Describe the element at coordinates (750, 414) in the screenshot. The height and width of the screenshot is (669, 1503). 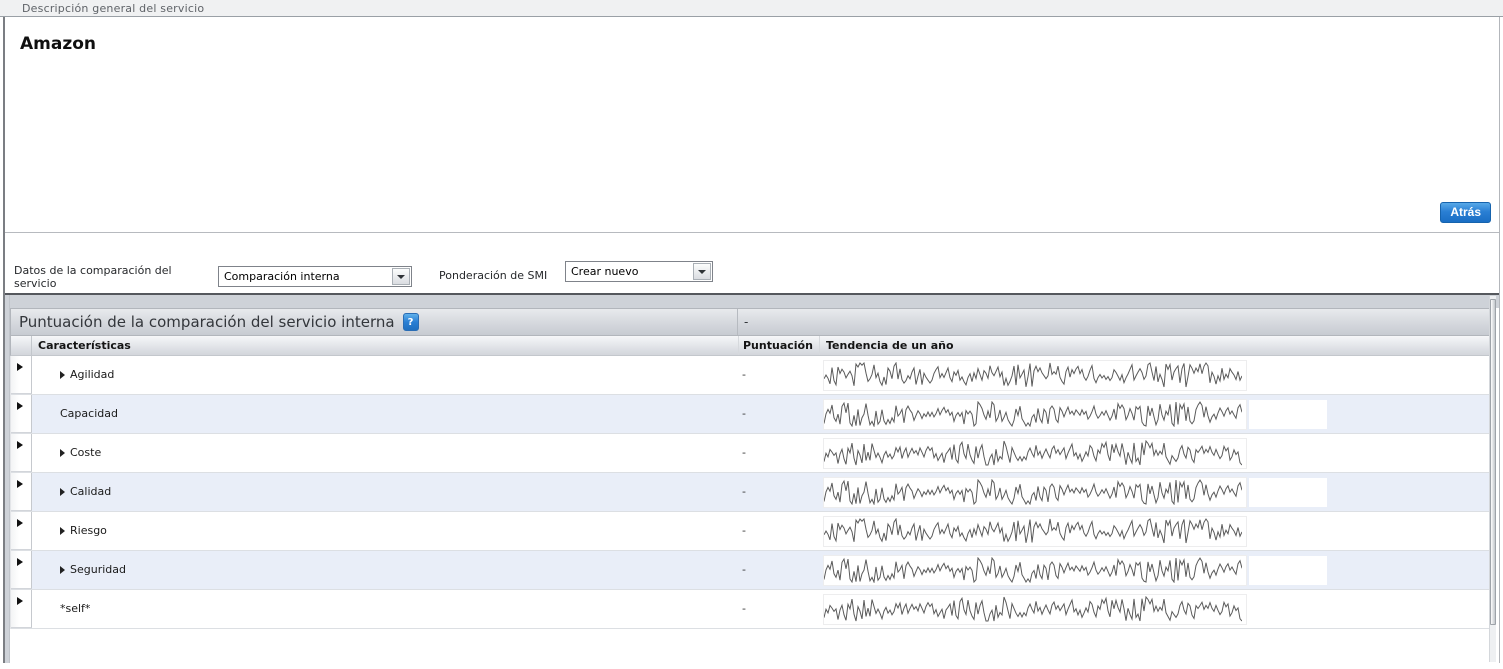
I see `table-row: Capacidad -` at that location.